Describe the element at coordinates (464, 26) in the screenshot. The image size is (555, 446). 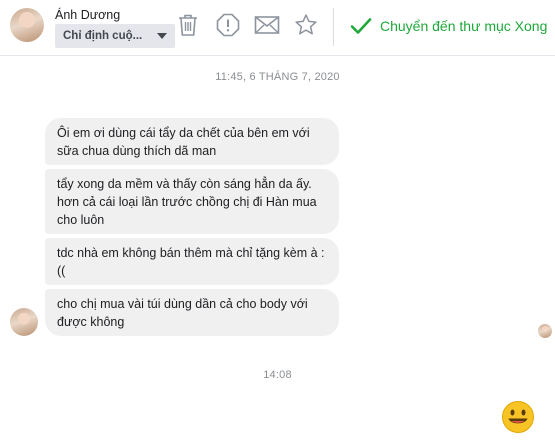
I see `move-to-done-label: Chuyển đến thư mục Xong` at that location.